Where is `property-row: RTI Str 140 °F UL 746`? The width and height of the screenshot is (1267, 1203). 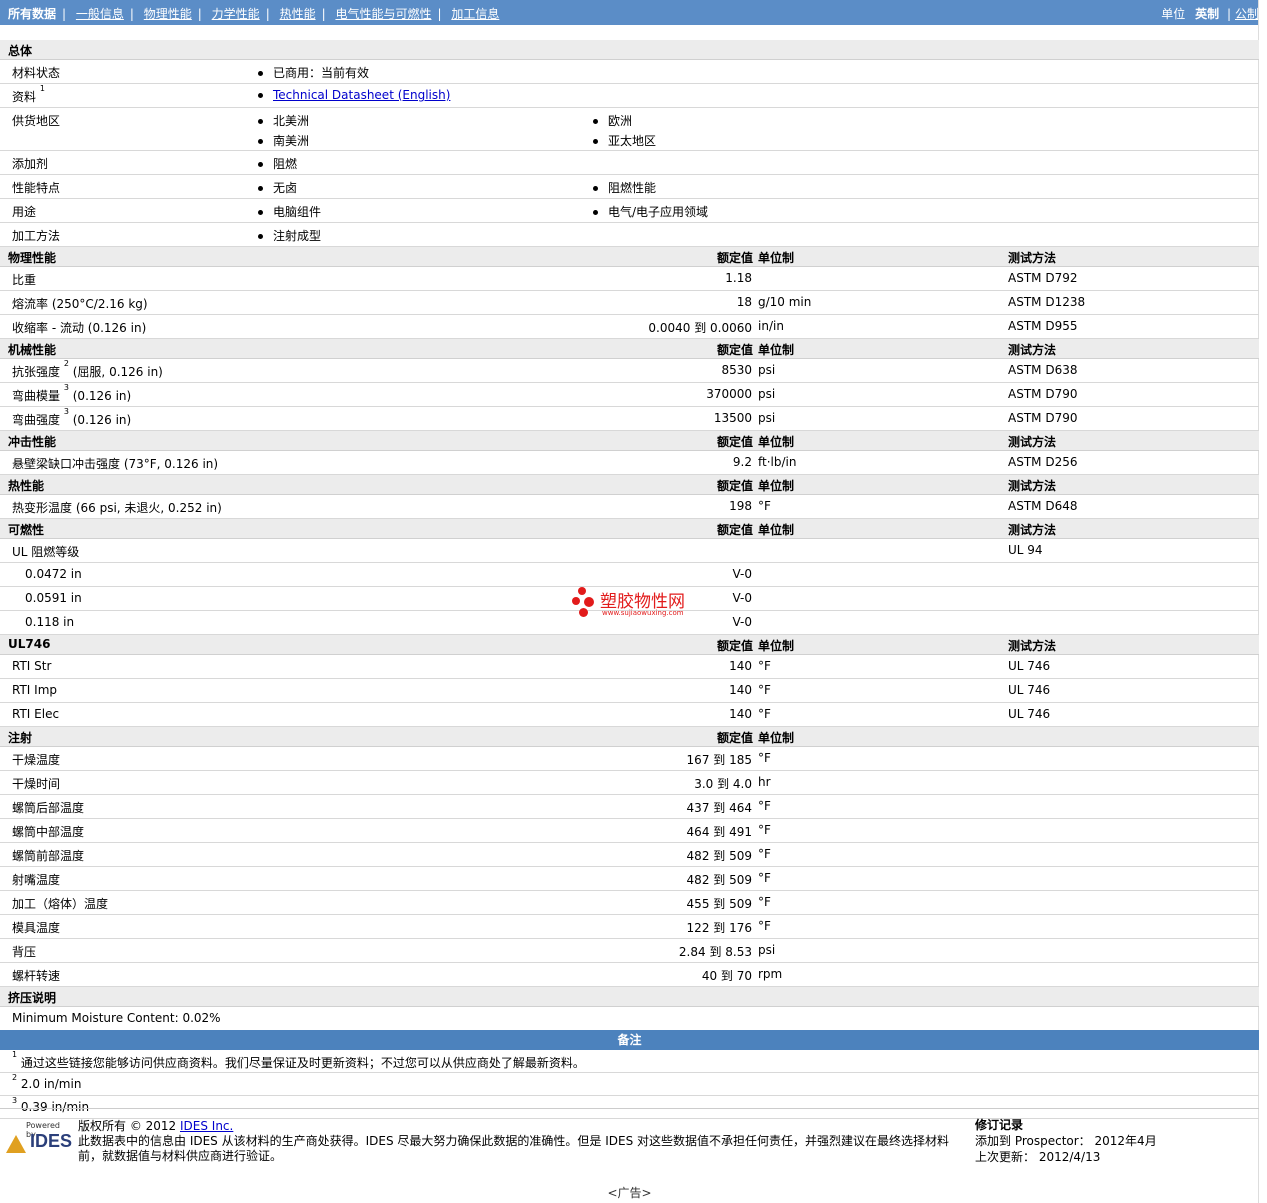
property-row: RTI Str 140 °F UL 746 is located at coordinates (629, 667).